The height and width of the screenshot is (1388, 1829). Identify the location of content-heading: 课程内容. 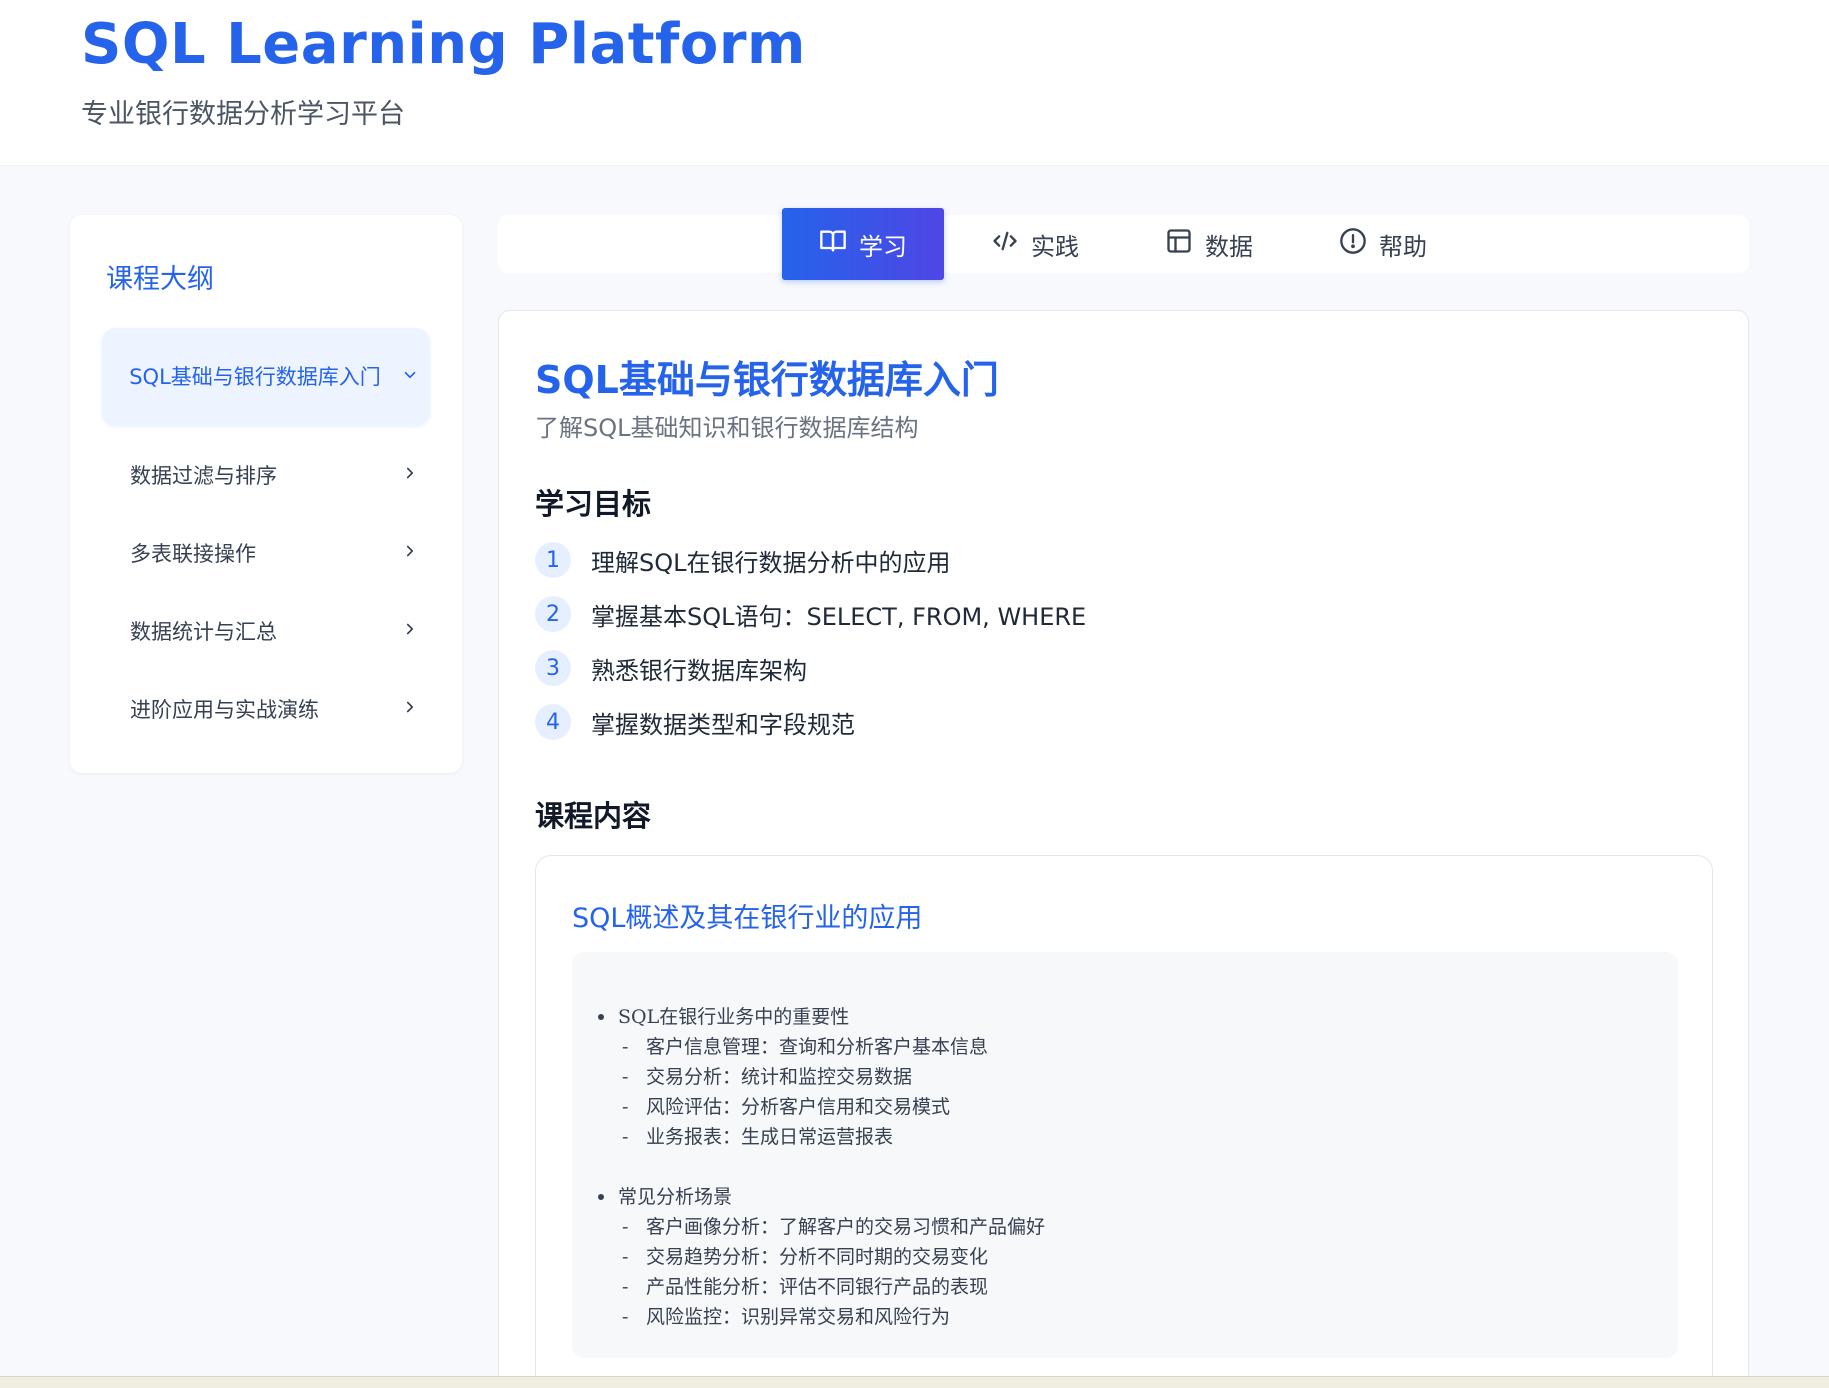
(593, 816).